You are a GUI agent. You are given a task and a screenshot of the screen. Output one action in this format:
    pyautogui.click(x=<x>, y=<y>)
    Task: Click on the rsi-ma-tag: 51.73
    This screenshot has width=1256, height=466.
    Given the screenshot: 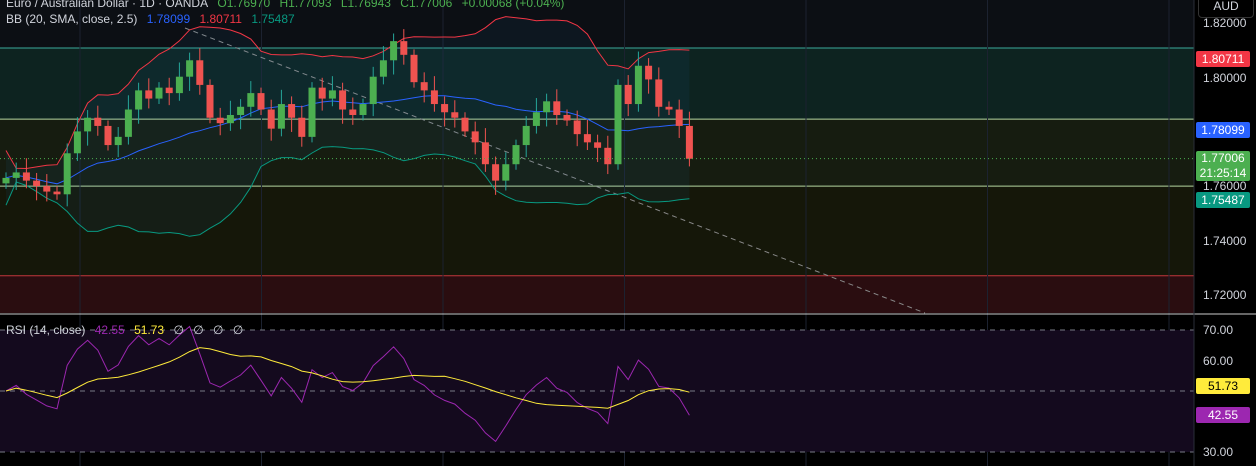 What is the action you would take?
    pyautogui.click(x=1223, y=386)
    